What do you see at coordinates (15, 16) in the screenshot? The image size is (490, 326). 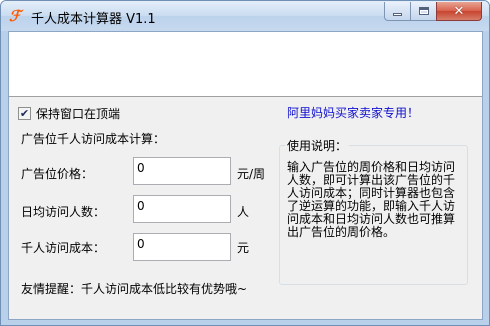 I see `app-logo-icon: ℱ` at bounding box center [15, 16].